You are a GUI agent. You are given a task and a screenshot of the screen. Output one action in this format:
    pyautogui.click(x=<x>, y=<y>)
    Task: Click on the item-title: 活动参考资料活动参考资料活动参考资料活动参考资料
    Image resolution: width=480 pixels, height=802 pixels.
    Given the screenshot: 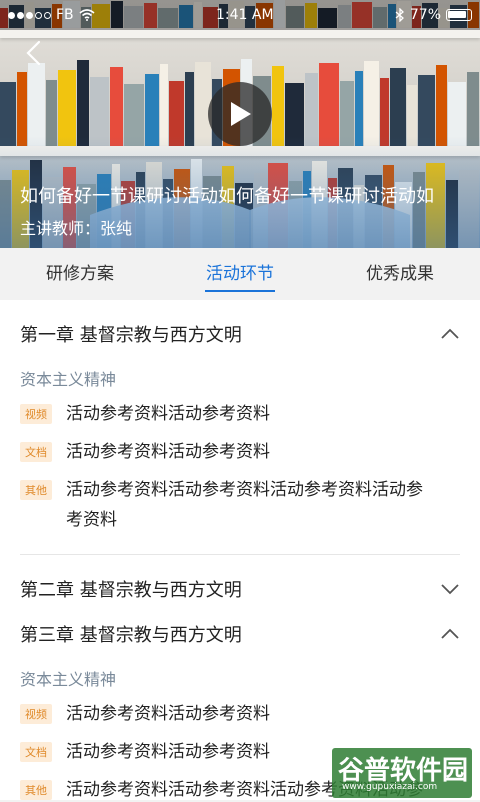 What is the action you would take?
    pyautogui.click(x=244, y=505)
    